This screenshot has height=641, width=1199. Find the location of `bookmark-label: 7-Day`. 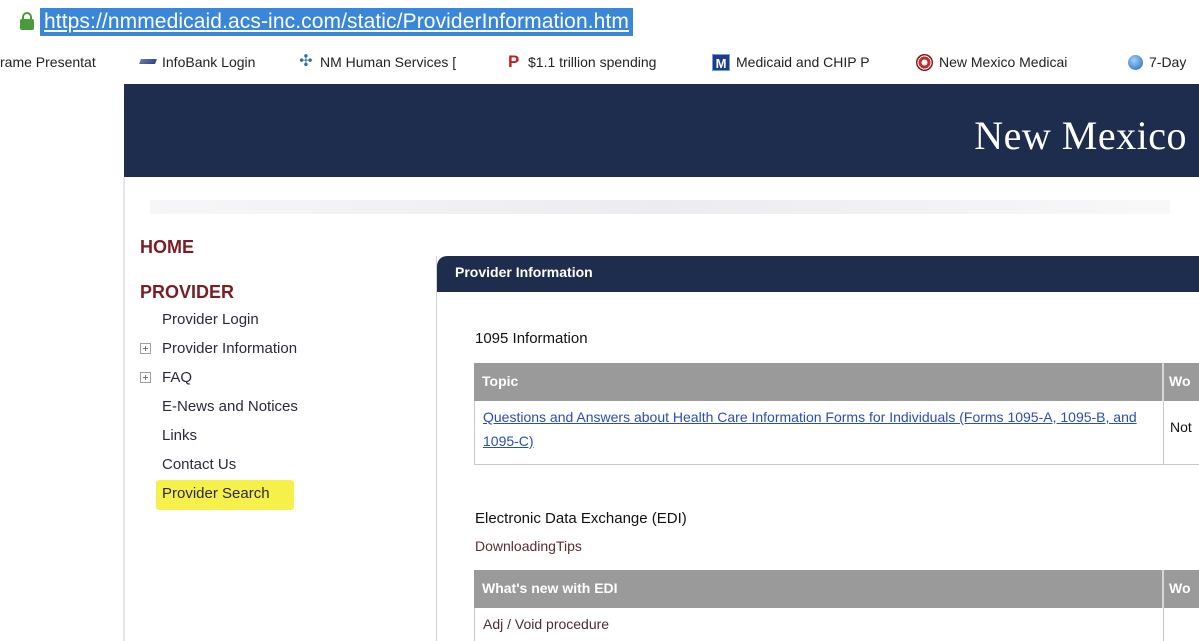

bookmark-label: 7-Day is located at coordinates (1168, 62).